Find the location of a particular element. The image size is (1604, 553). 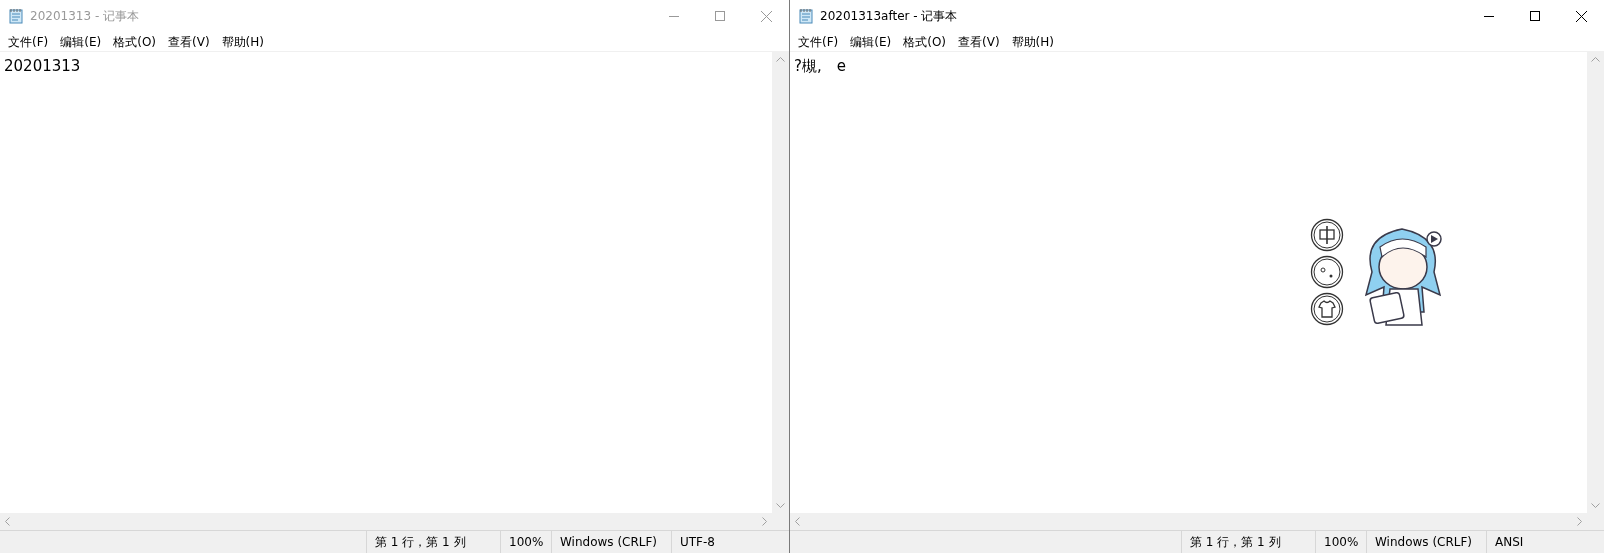

shirt-icon is located at coordinates (1327, 309).